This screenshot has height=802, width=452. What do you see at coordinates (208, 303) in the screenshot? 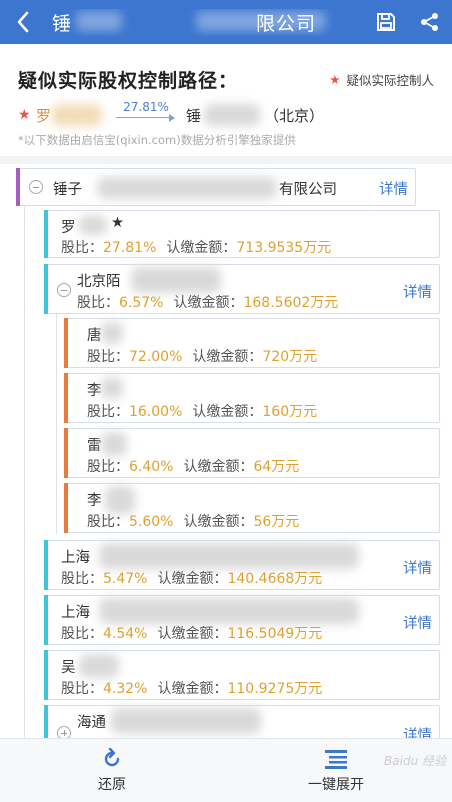
I see `share-ratio-row: 股比：6.57% 认缴金额：168.5602万元` at bounding box center [208, 303].